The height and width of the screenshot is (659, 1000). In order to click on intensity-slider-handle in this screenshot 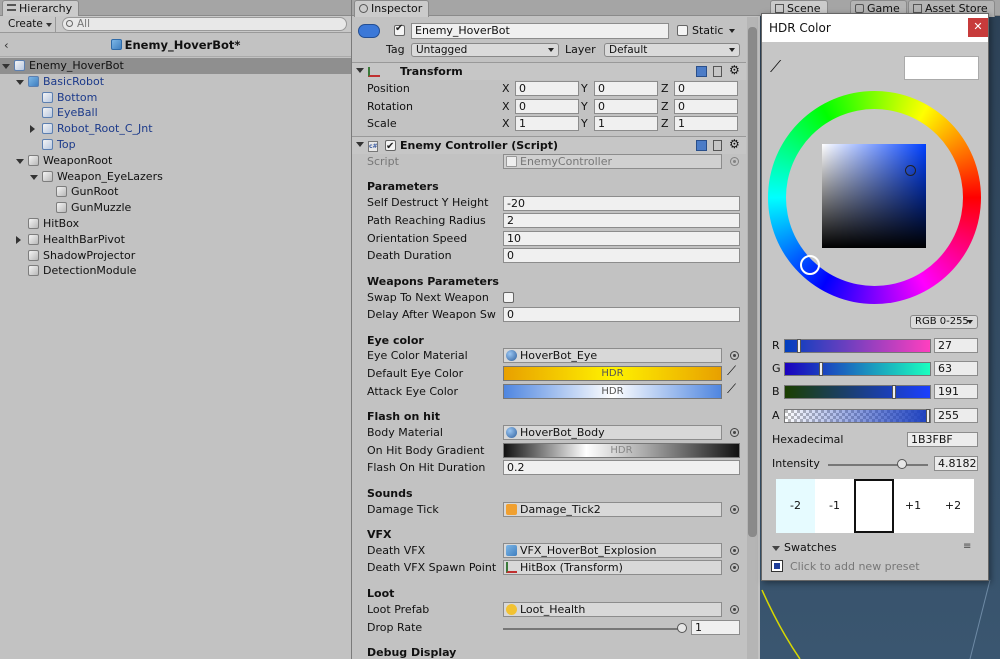, I will do `click(902, 464)`.